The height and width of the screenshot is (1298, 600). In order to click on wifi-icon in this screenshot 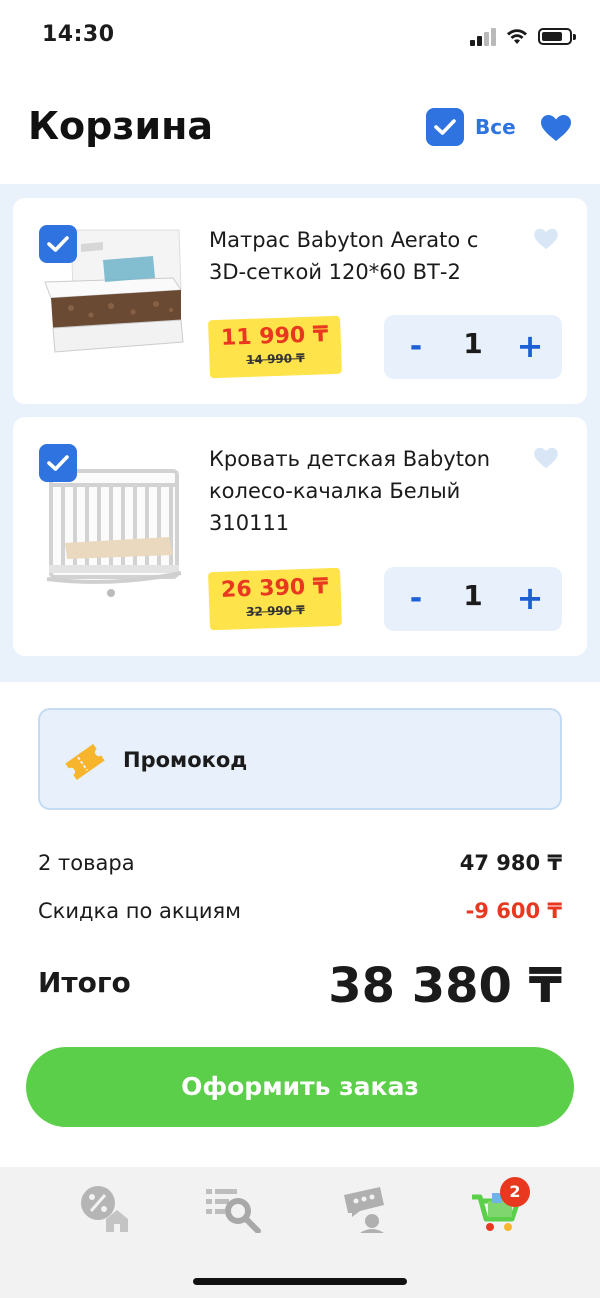, I will do `click(517, 36)`.